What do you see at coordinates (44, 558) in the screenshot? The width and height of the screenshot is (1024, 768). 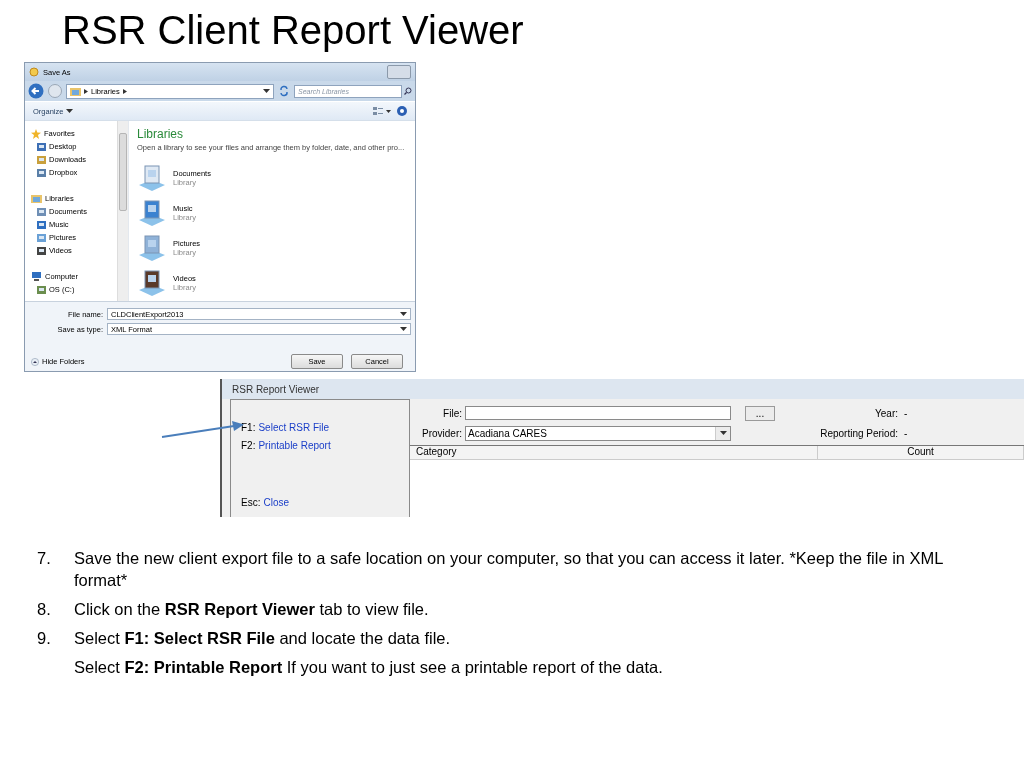 I see `step-number: 7.` at bounding box center [44, 558].